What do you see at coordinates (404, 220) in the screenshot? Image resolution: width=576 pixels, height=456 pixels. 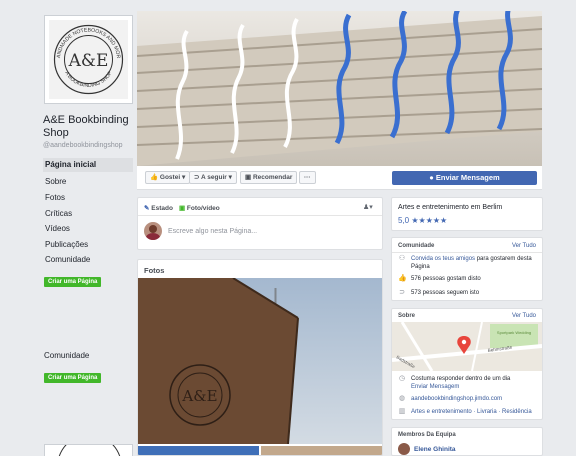 I see `rating-value: 5,0` at bounding box center [404, 220].